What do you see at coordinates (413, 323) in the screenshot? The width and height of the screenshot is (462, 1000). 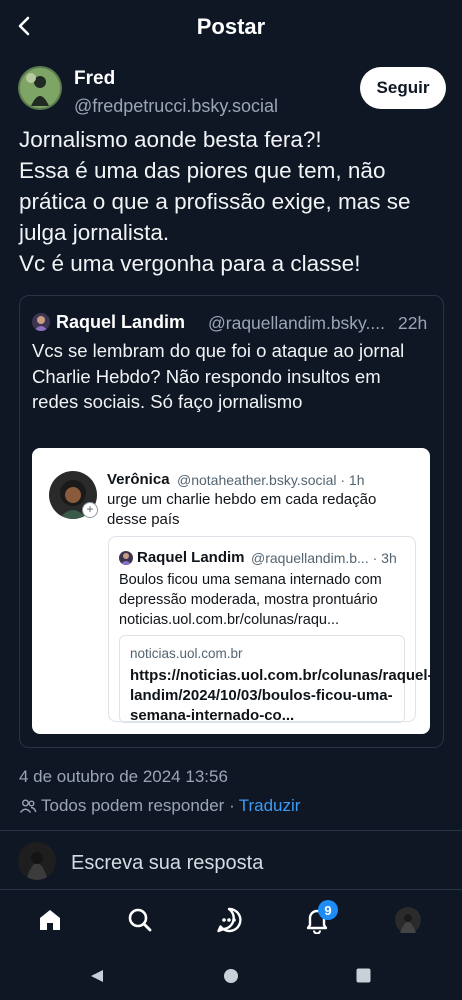 I see `quoted-post-time: 22h` at bounding box center [413, 323].